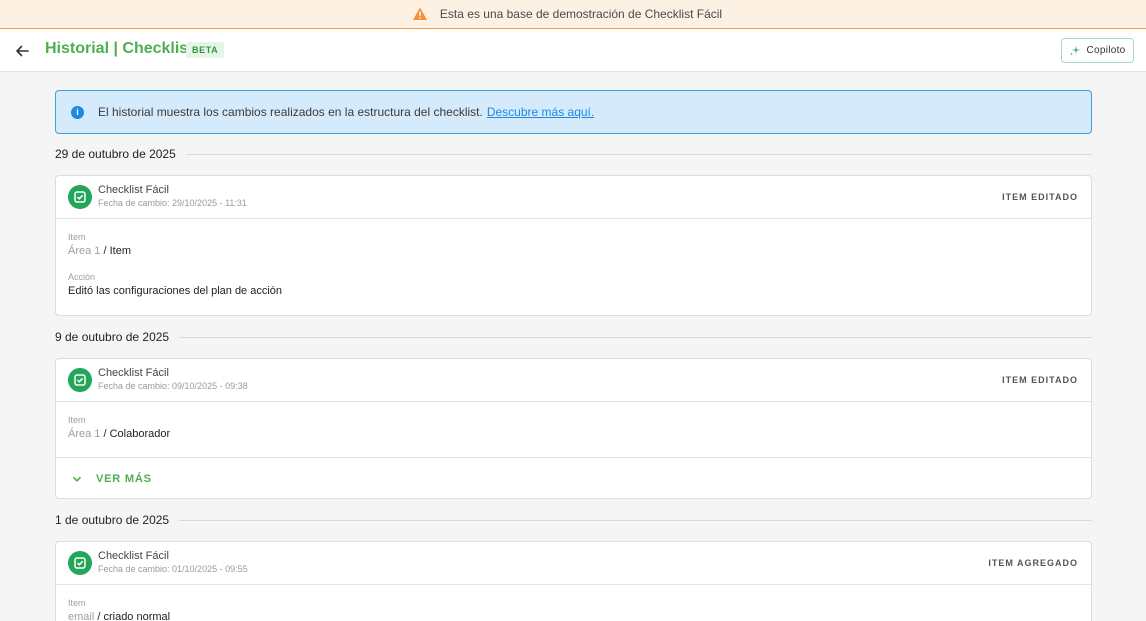 The image size is (1146, 621). I want to click on change-date: Fecha de cambio: 29/10/2025 - 11:31, so click(172, 203).